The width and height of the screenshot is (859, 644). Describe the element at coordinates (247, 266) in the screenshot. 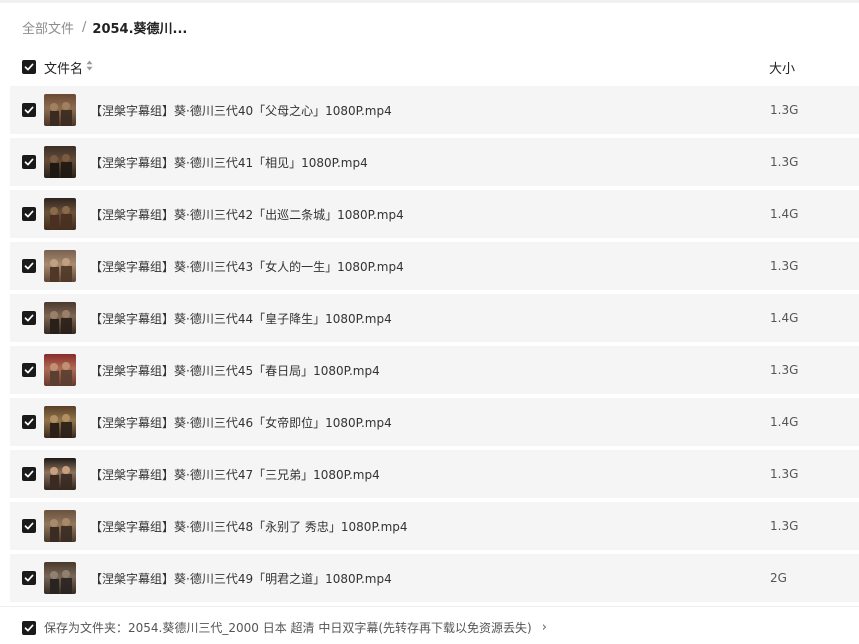

I see `file-name: 【涅槃字幕组】葵·德川三代43「女人的一生」1080P.mp4` at that location.